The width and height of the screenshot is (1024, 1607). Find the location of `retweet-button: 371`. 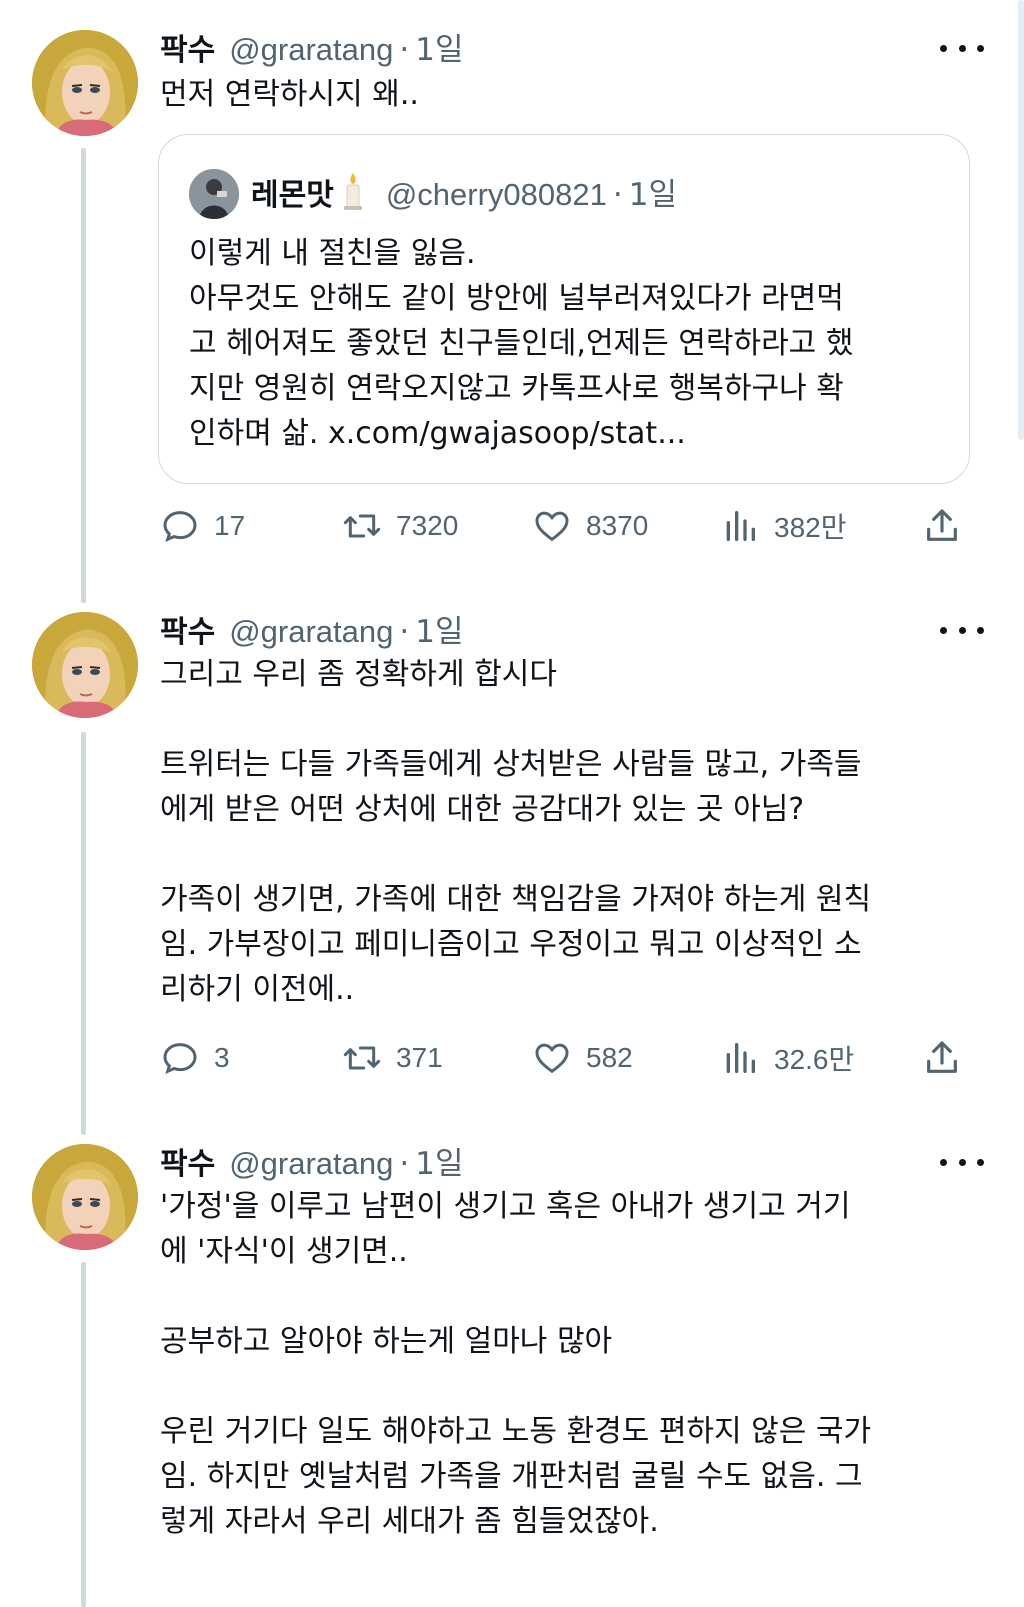

retweet-button: 371 is located at coordinates (392, 1058).